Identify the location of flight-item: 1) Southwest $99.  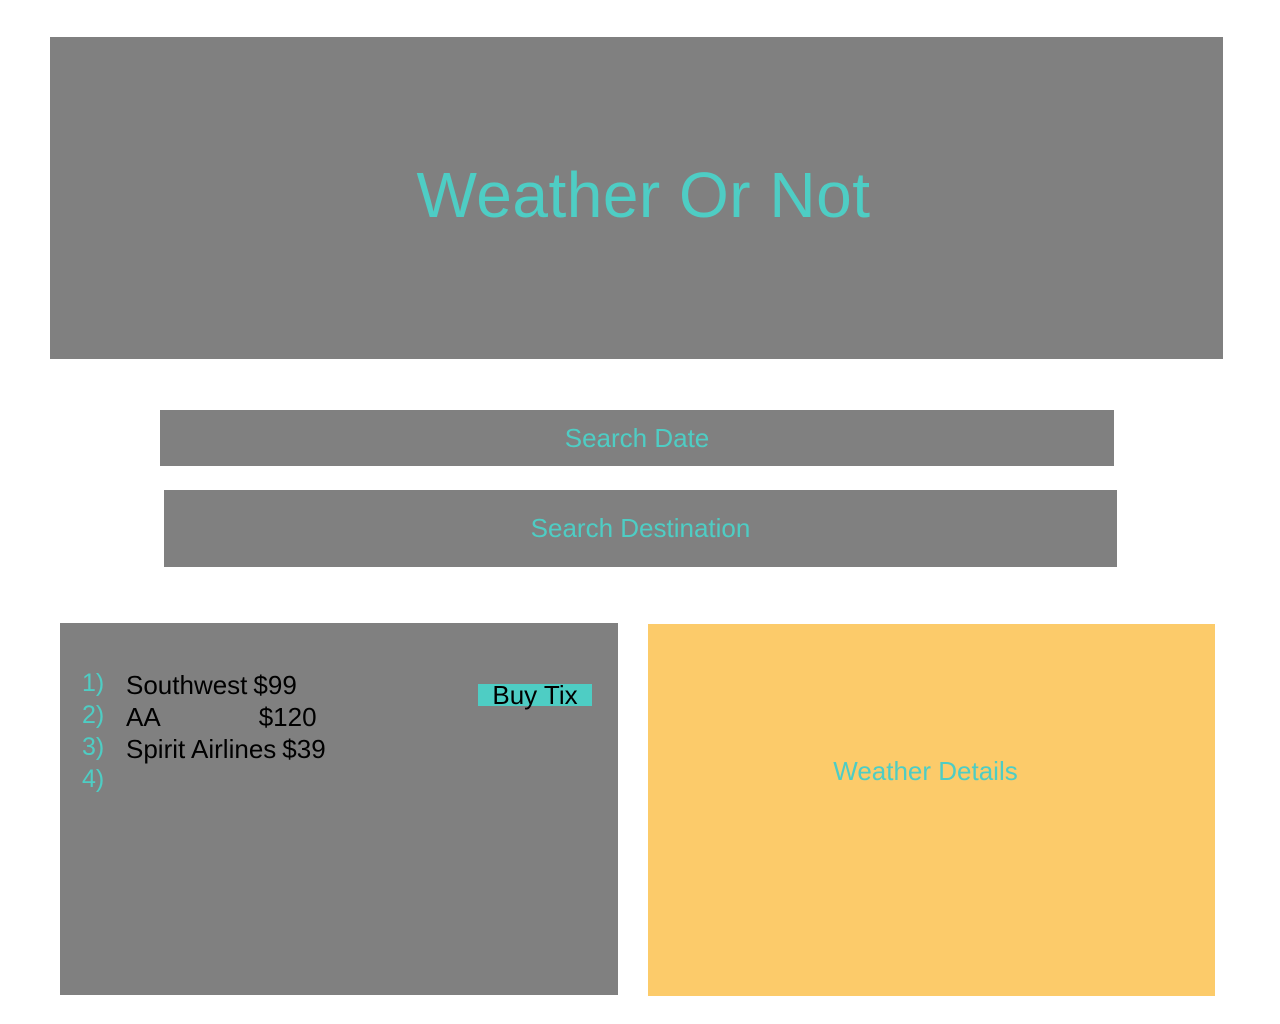
(204, 685).